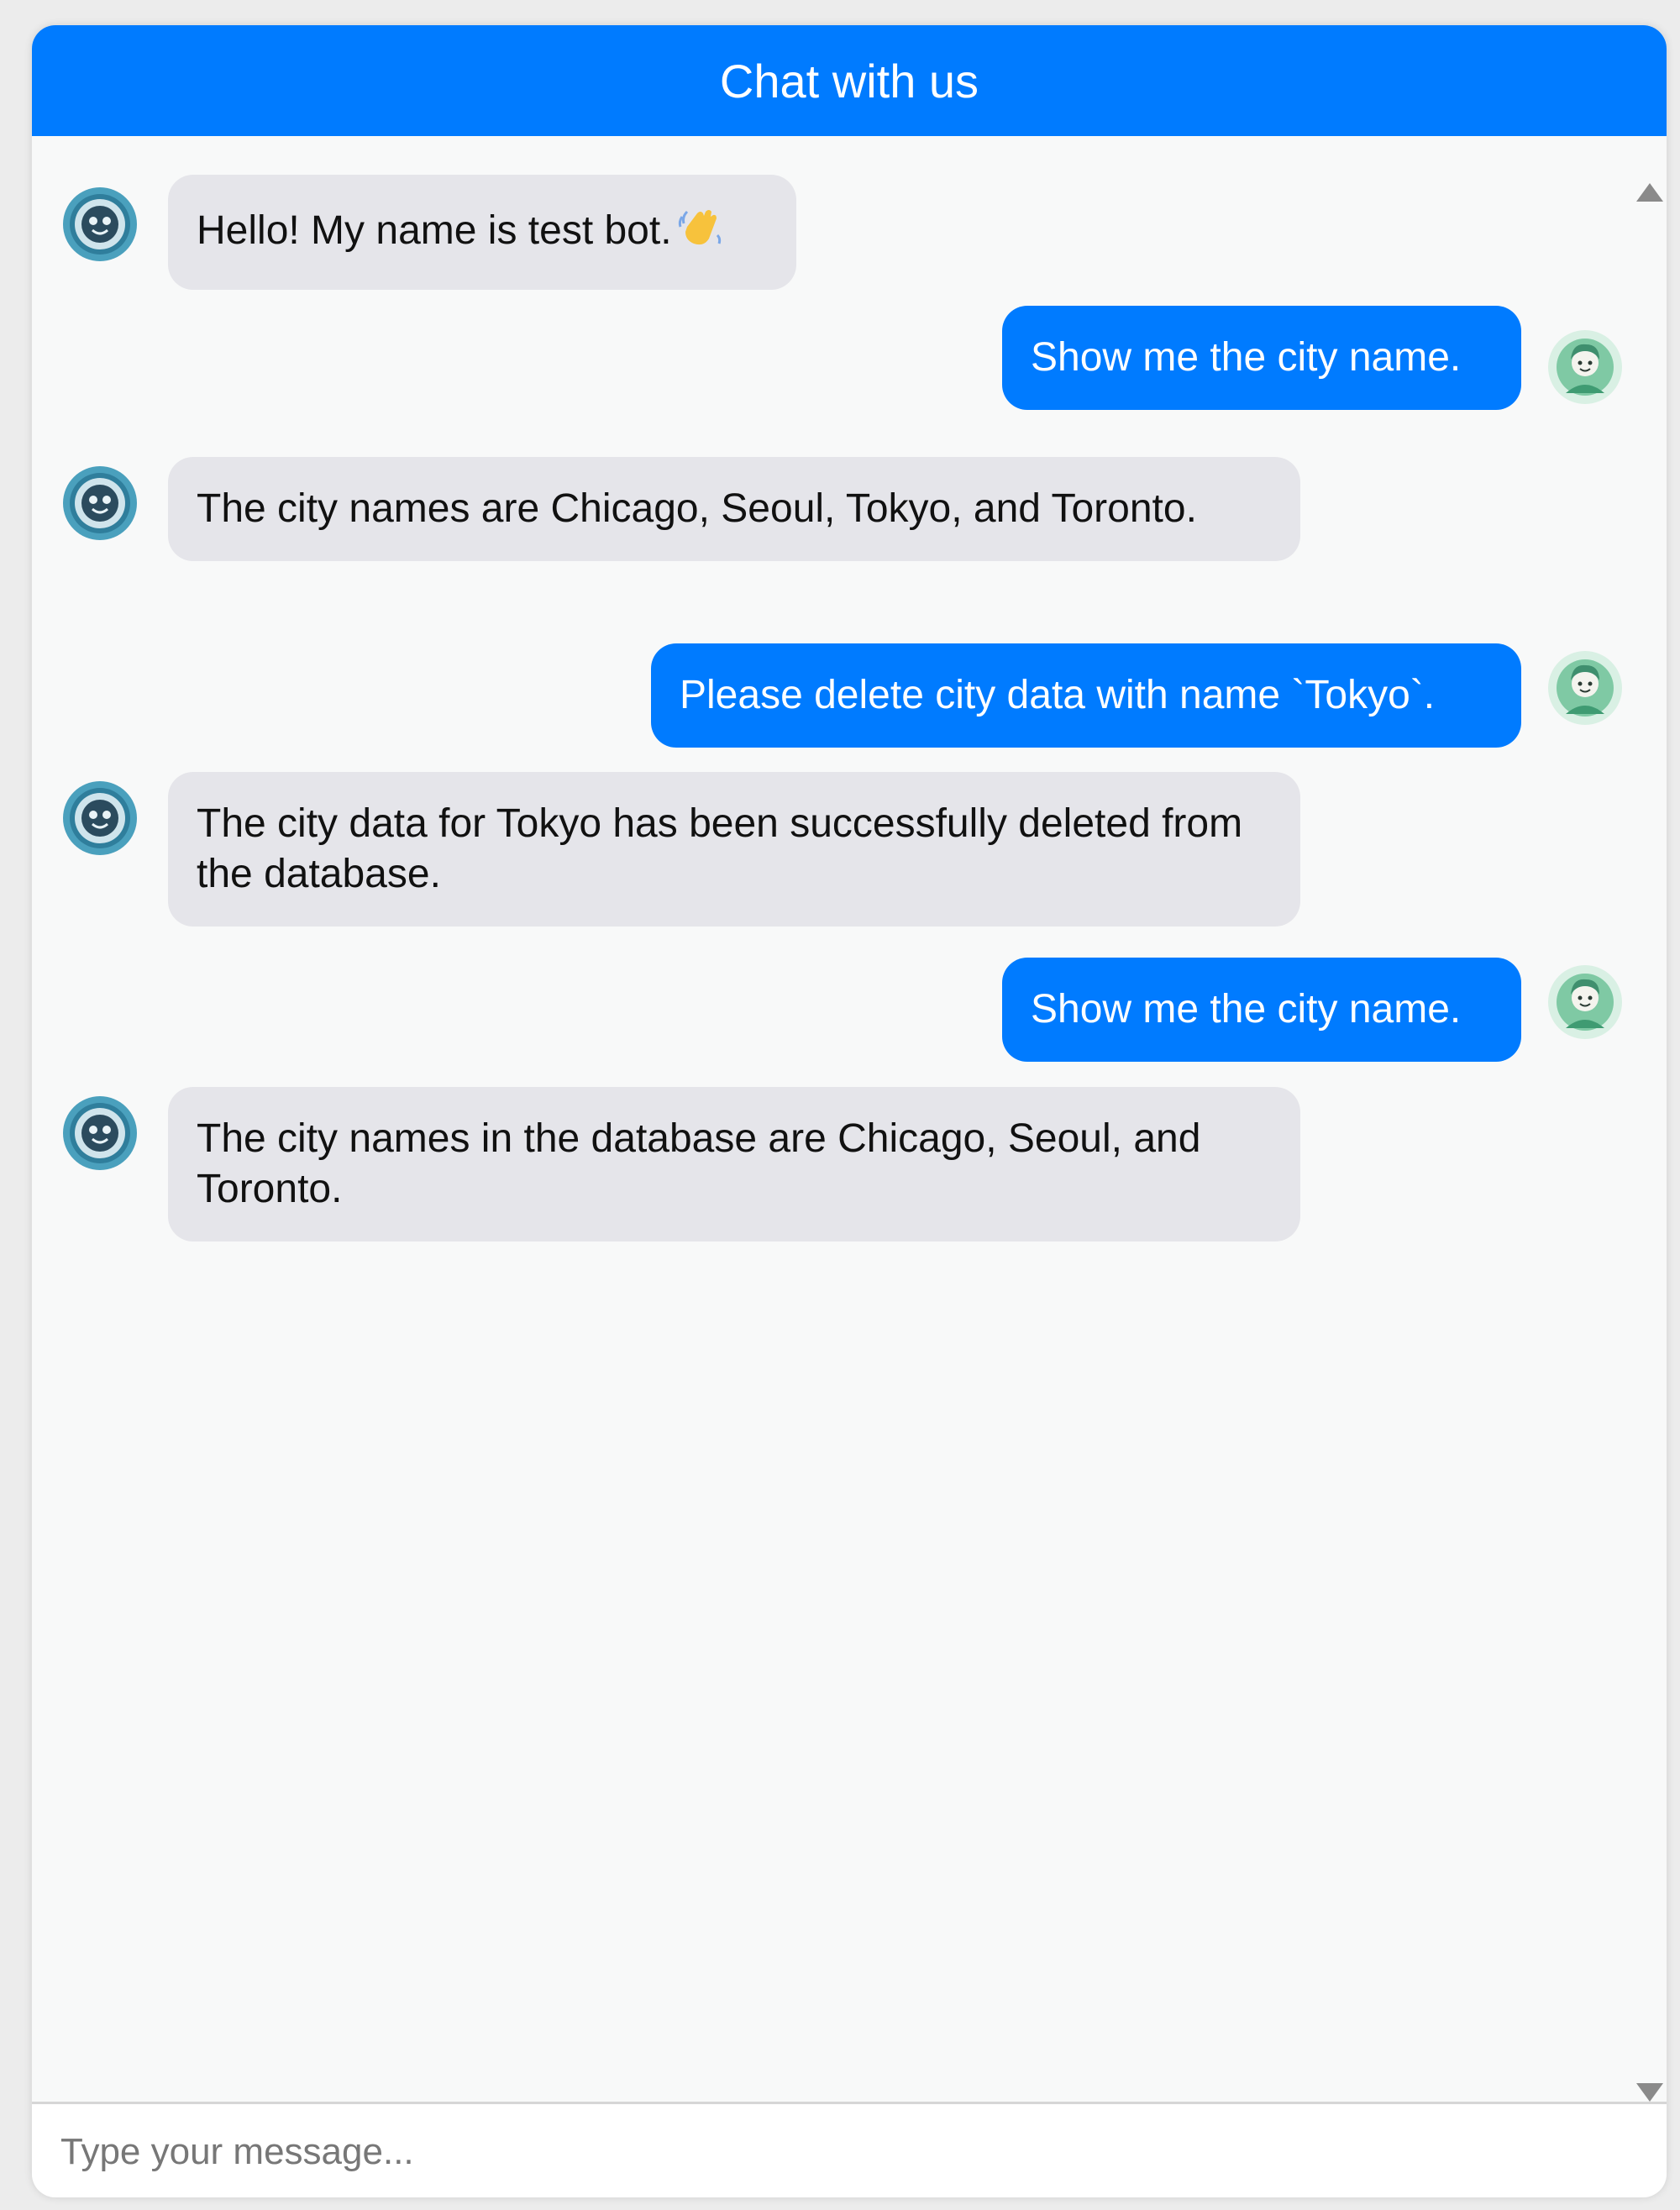 This screenshot has height=2210, width=1680. I want to click on message-input-area, so click(849, 2149).